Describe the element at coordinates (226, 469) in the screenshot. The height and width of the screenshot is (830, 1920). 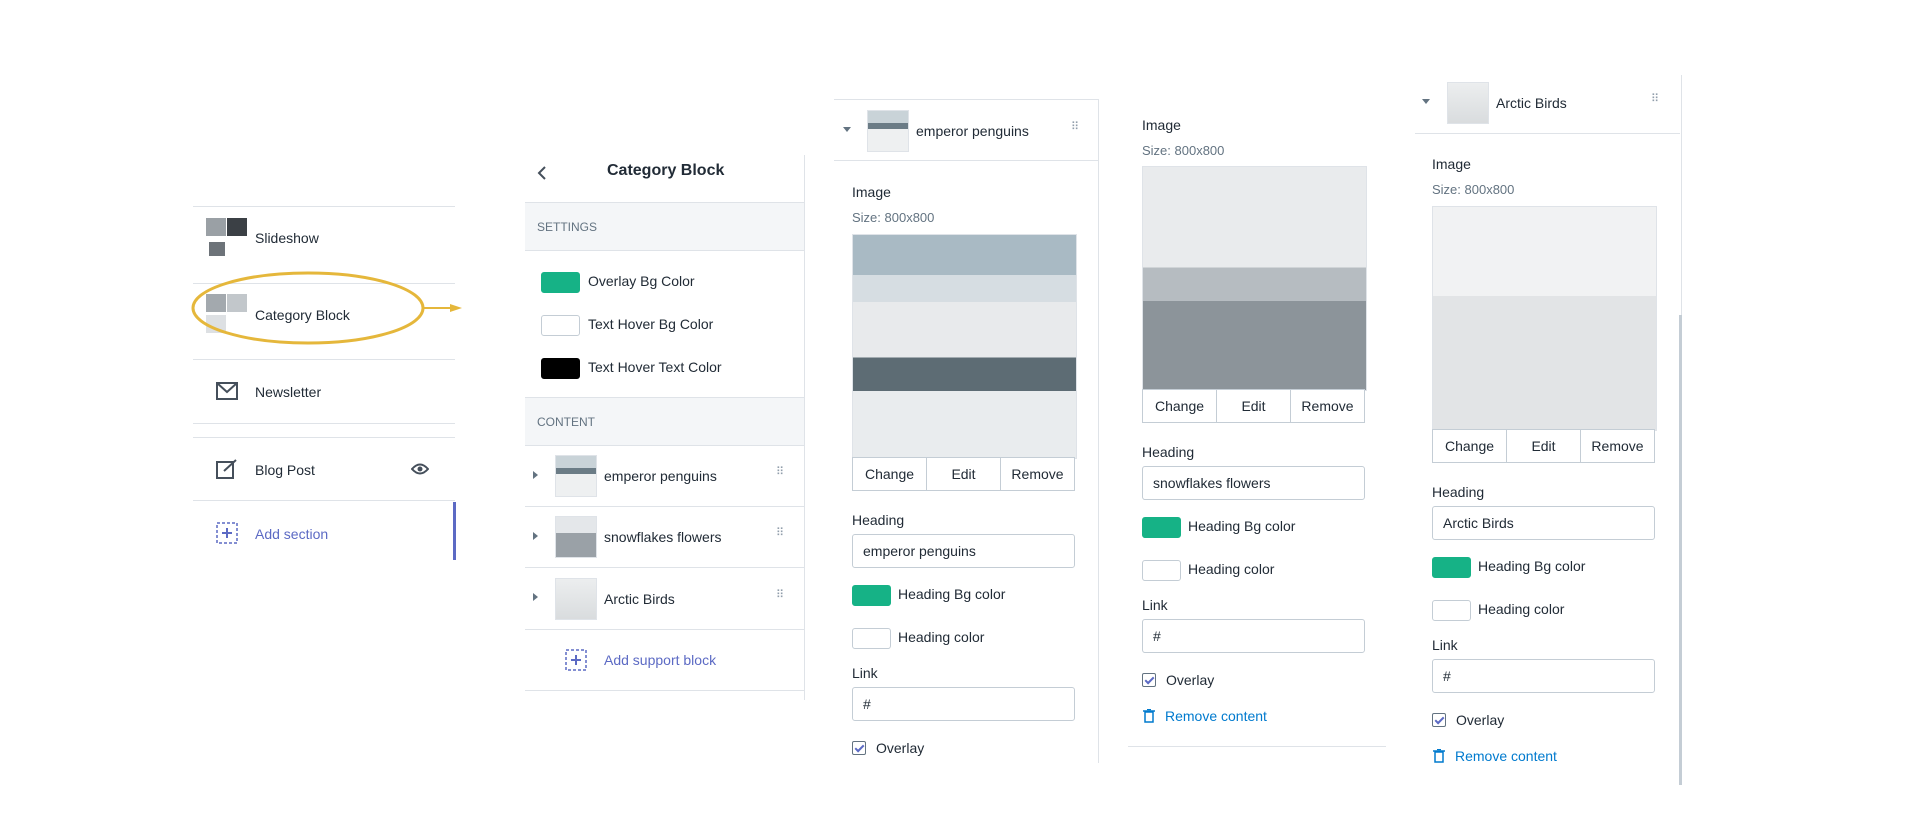
I see `edit-icon` at that location.